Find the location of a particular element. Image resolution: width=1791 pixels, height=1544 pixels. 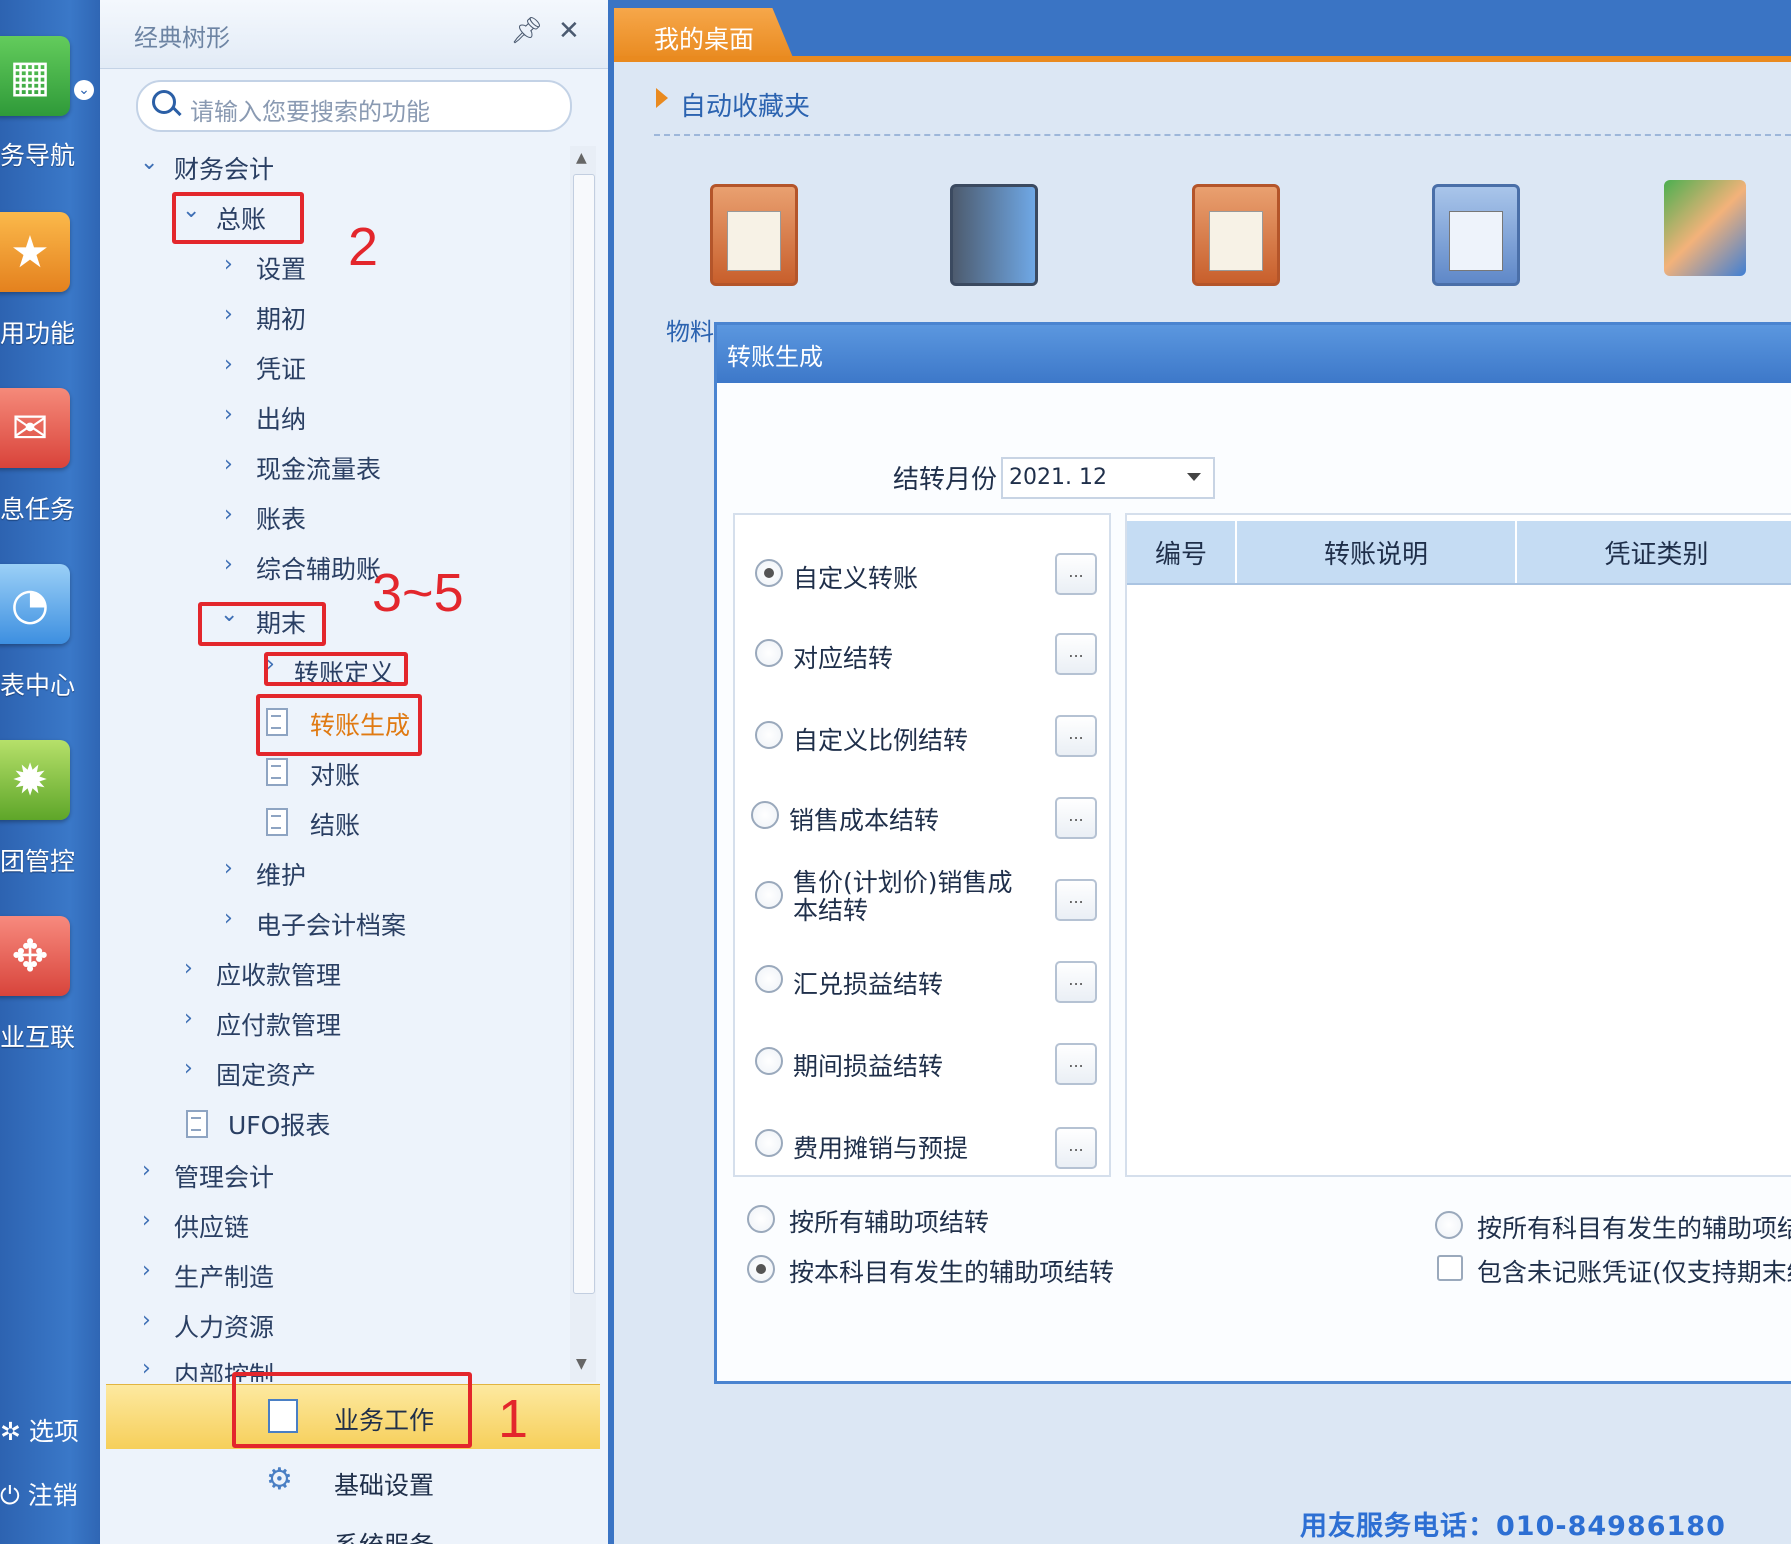

month-select: 2021. 12 is located at coordinates (1108, 478).